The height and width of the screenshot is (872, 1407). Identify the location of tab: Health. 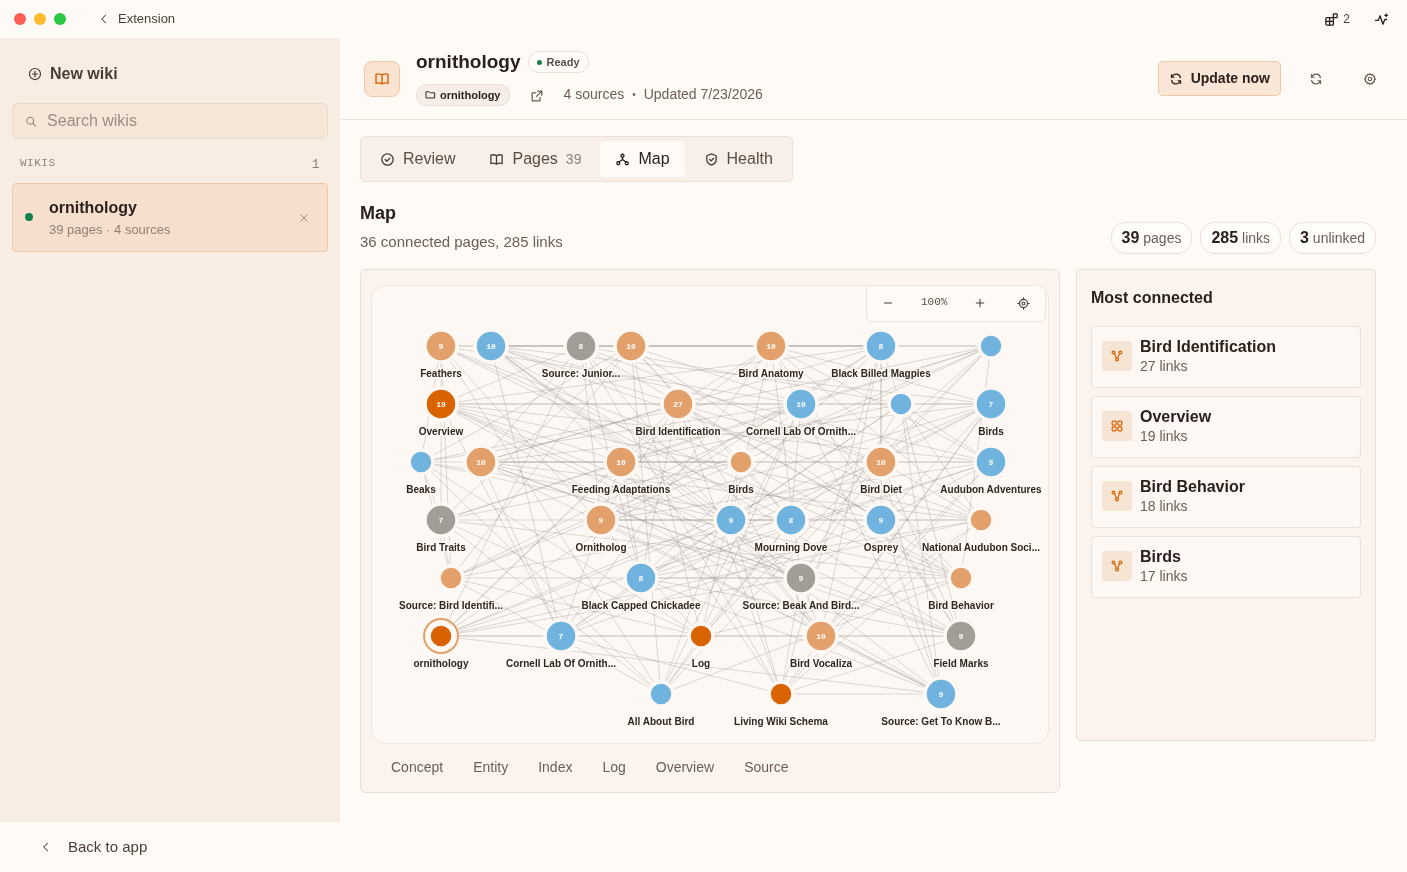
(738, 159).